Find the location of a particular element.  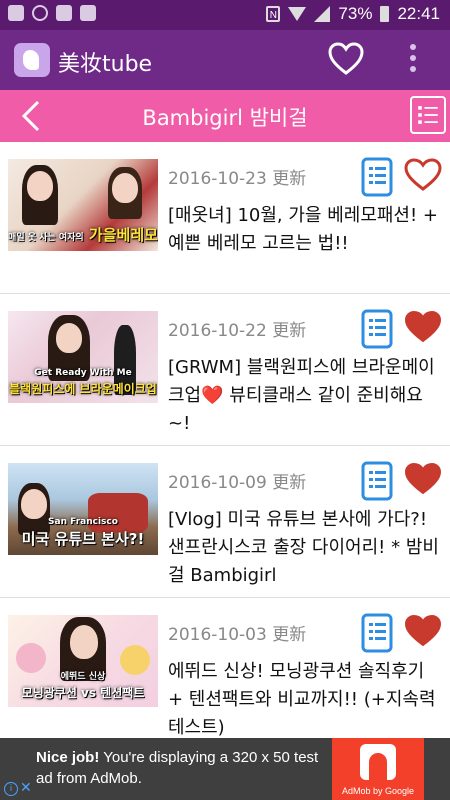

upload-date: 2016-10-09 更新 is located at coordinates (237, 483).